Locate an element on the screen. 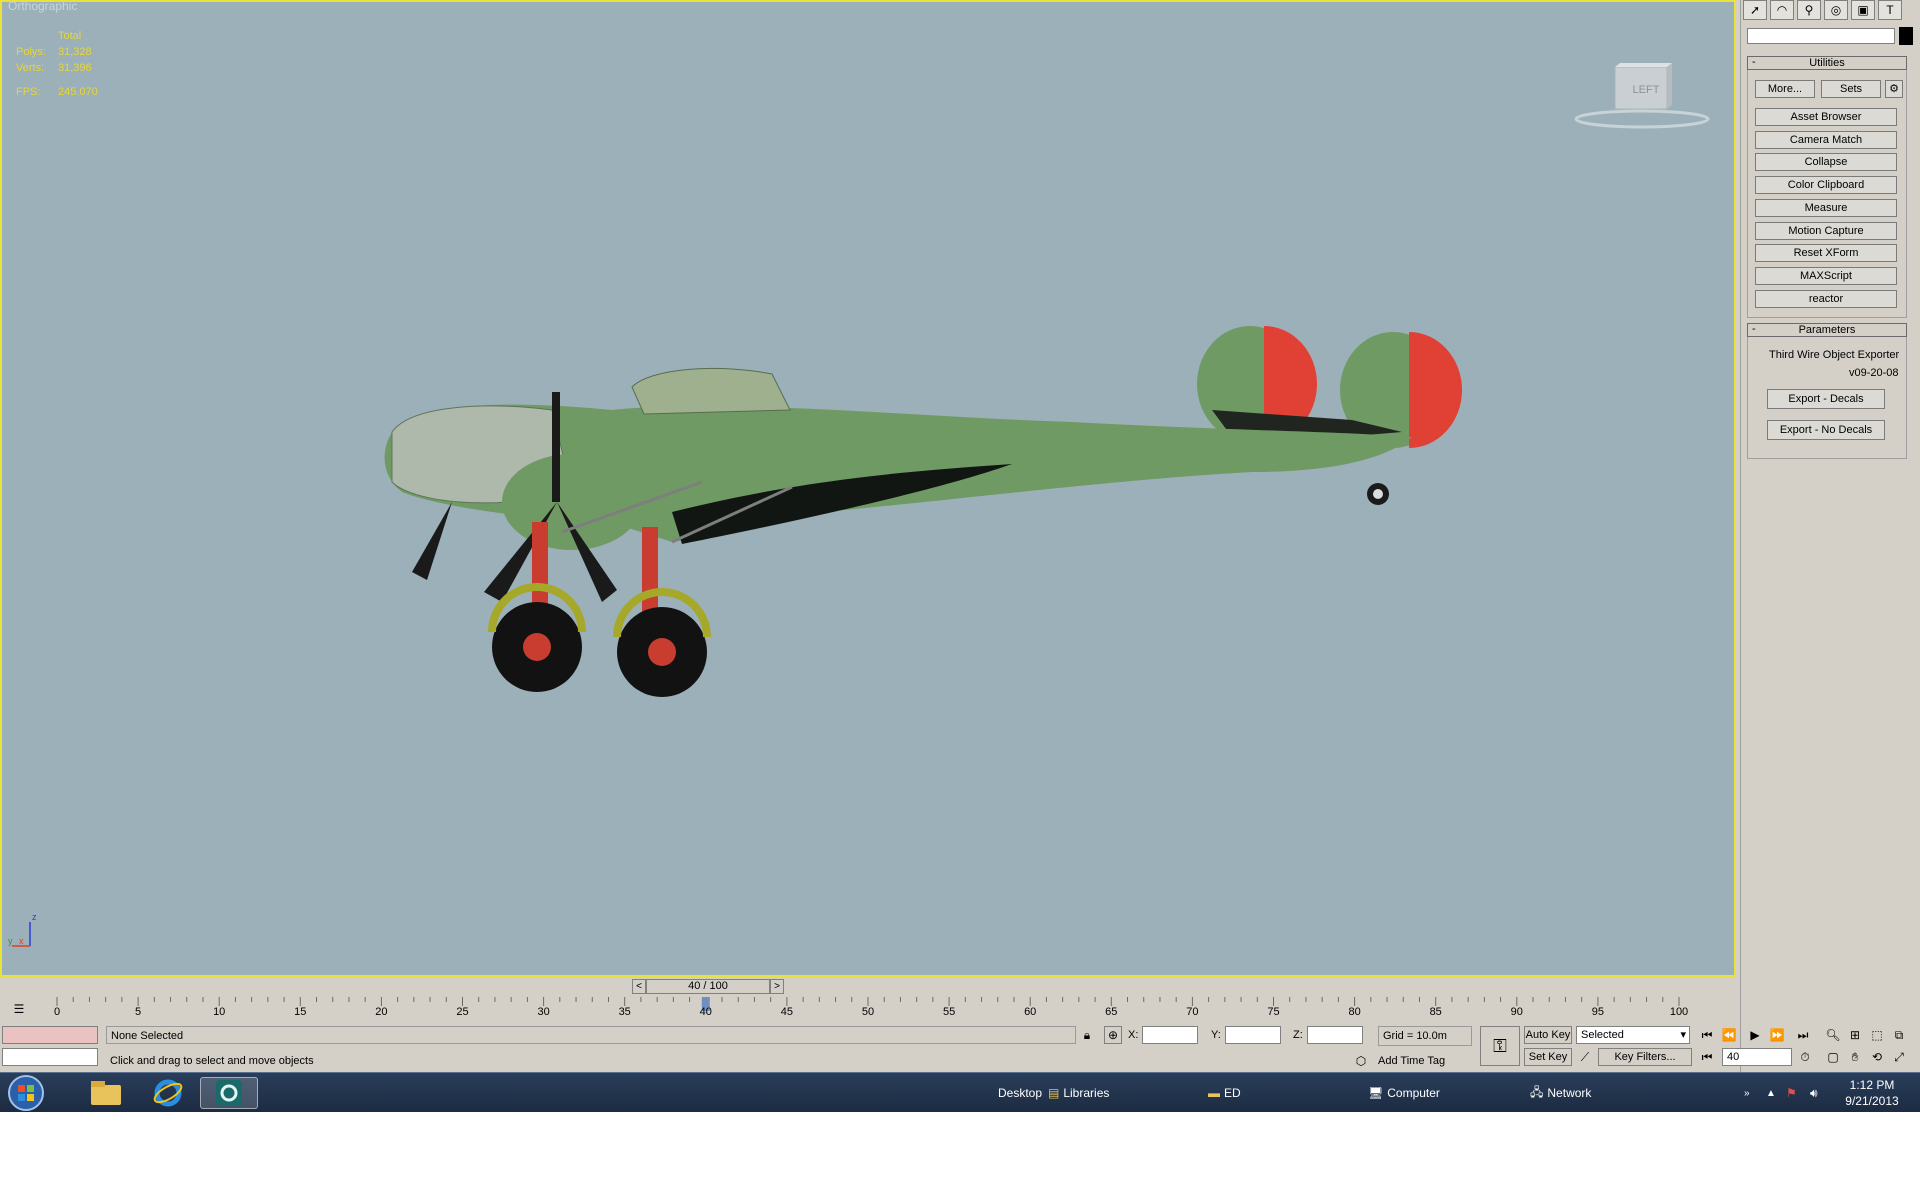  selection-set-value: Selected is located at coordinates (1602, 1035).